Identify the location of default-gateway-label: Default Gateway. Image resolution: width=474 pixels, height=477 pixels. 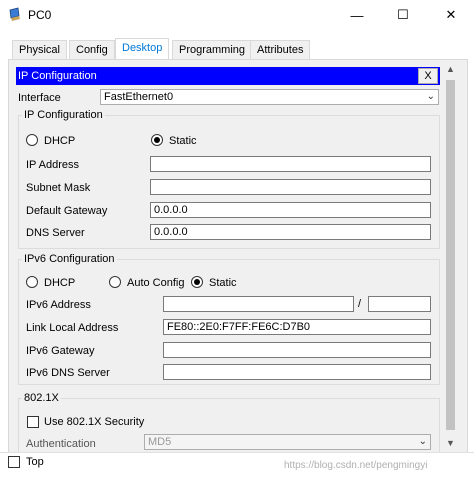
(67, 211).